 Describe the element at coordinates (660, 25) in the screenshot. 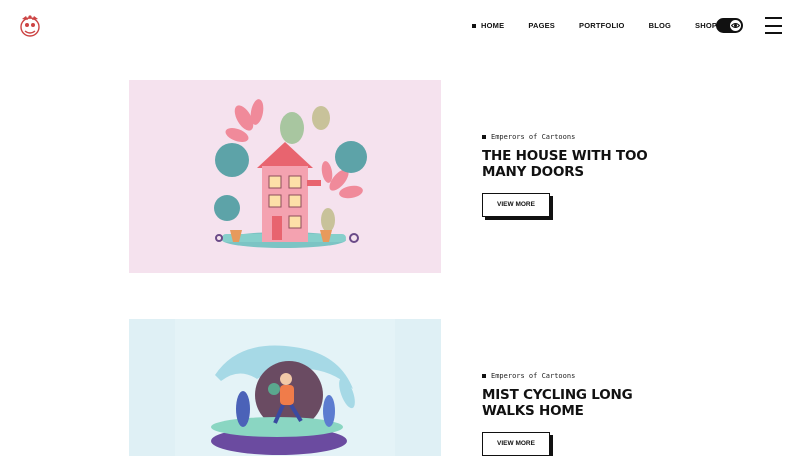

I see `nav-blog: BLOG` at that location.